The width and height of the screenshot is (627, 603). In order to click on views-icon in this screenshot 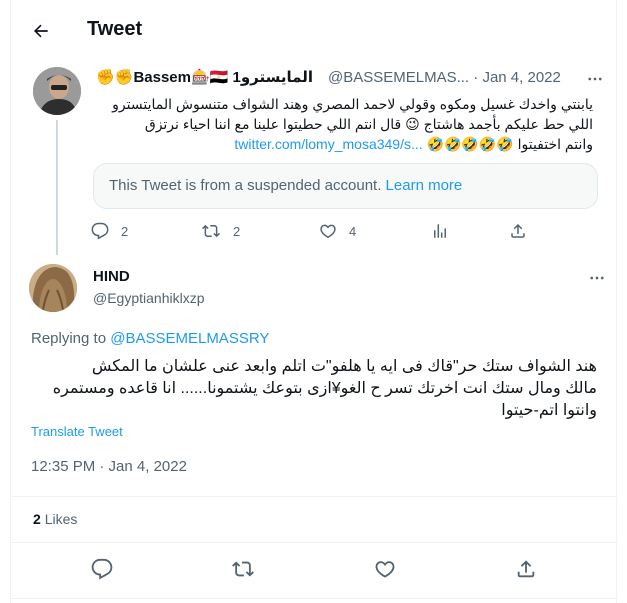, I will do `click(440, 231)`.